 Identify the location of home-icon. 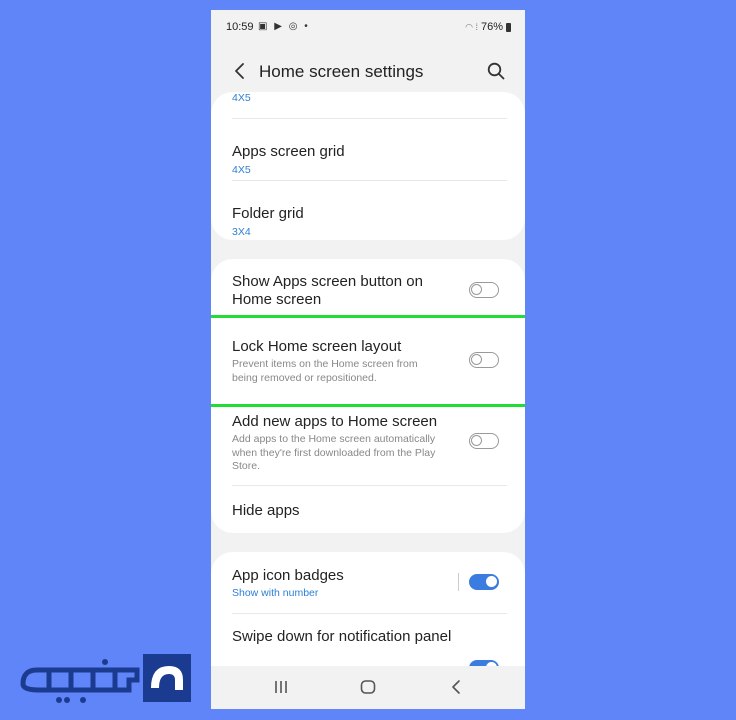
(368, 687).